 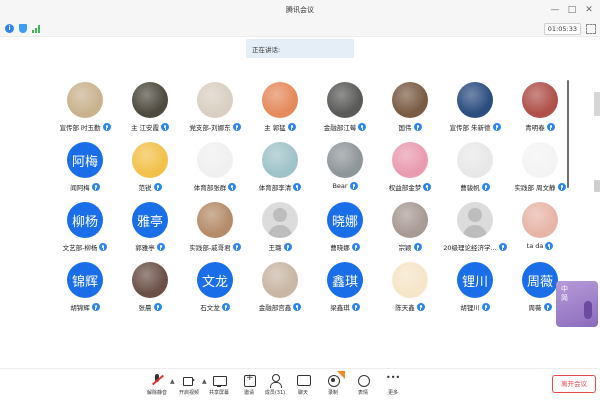 What do you see at coordinates (280, 307) in the screenshot?
I see `participant-name-row: 金融部宫鑫` at bounding box center [280, 307].